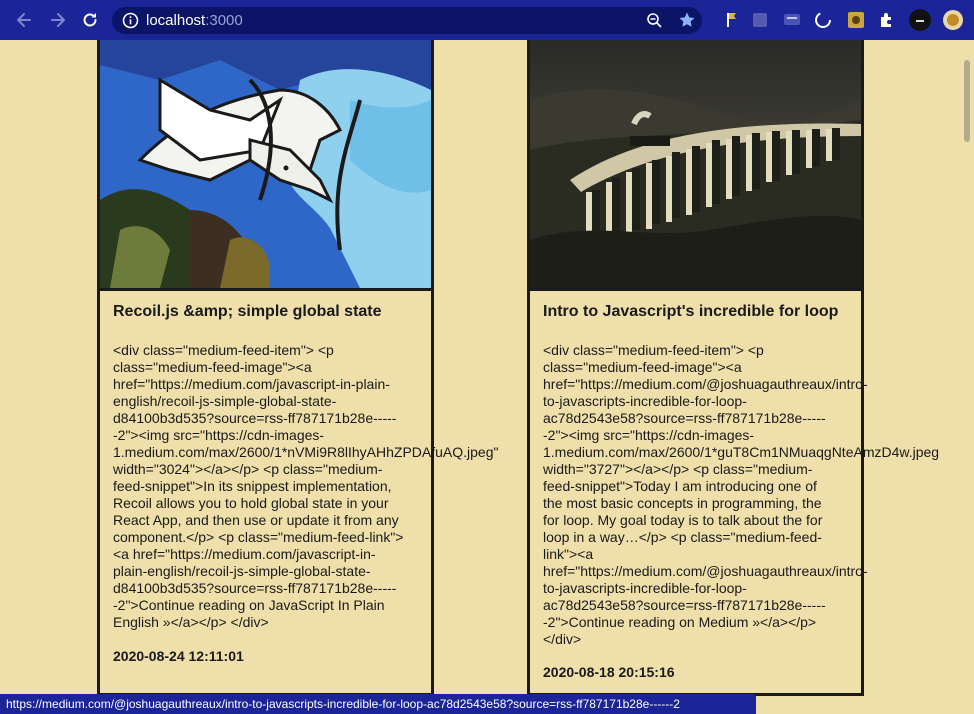 The width and height of the screenshot is (974, 714). Describe the element at coordinates (24, 20) in the screenshot. I see `back-arrow-icon` at that location.